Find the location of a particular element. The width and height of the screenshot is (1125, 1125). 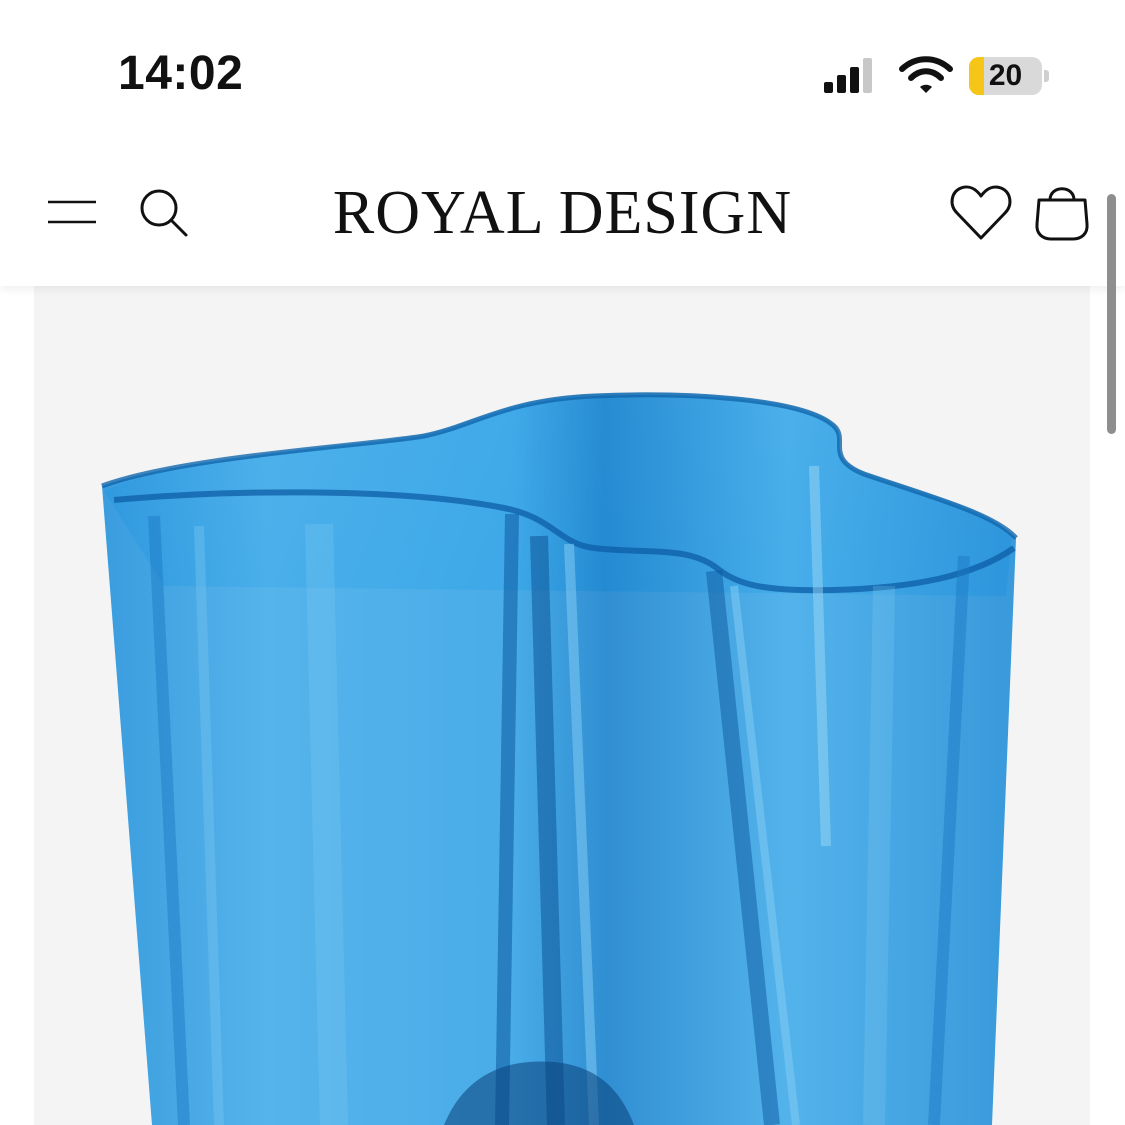

heart-icon is located at coordinates (981, 212).